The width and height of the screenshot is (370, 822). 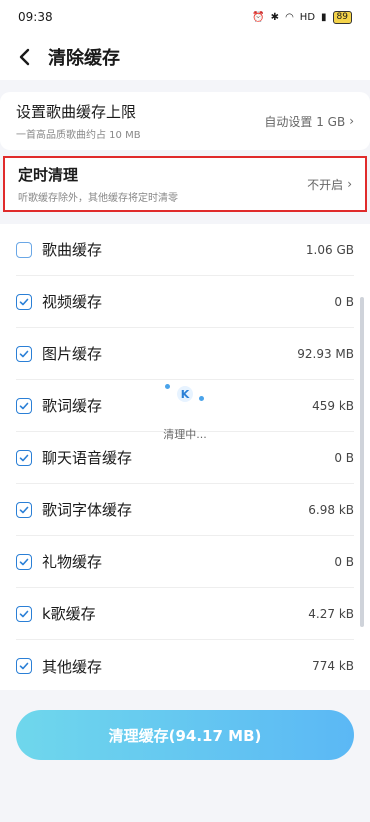 I want to click on cache-item: 礼物缓存 0 B, so click(x=185, y=562).